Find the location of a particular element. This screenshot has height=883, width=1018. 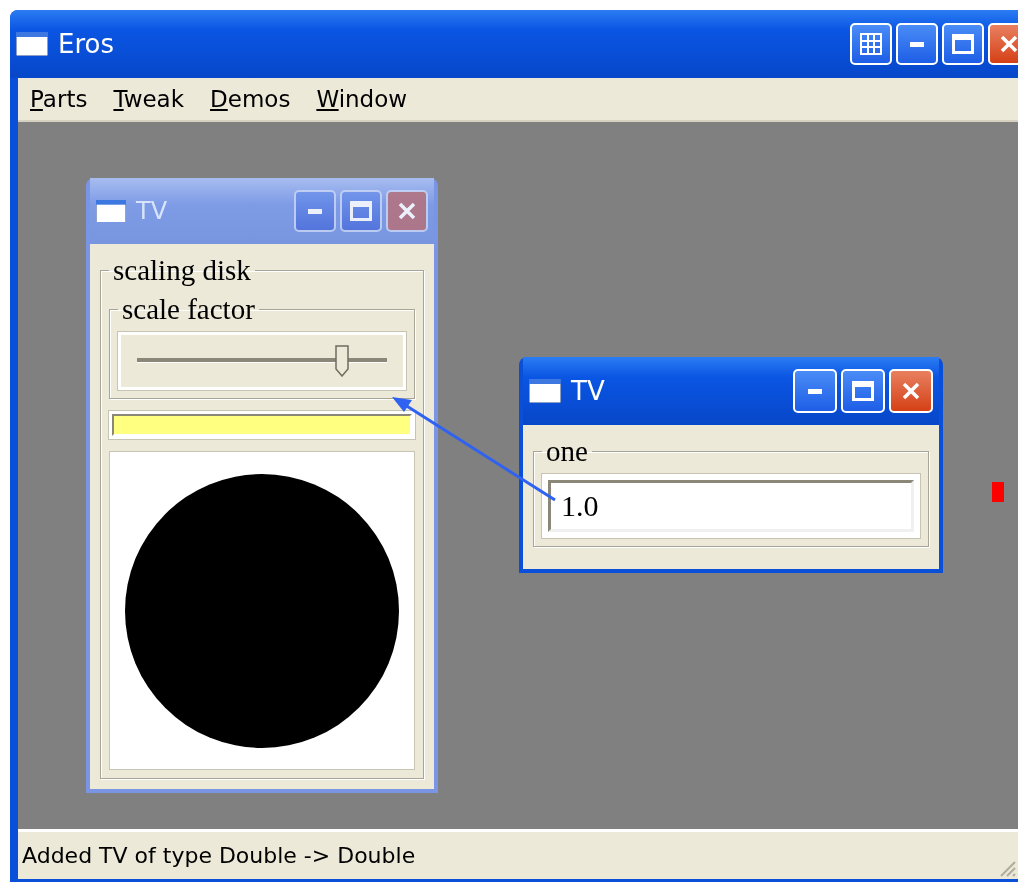

menu-item: Parts is located at coordinates (59, 99).